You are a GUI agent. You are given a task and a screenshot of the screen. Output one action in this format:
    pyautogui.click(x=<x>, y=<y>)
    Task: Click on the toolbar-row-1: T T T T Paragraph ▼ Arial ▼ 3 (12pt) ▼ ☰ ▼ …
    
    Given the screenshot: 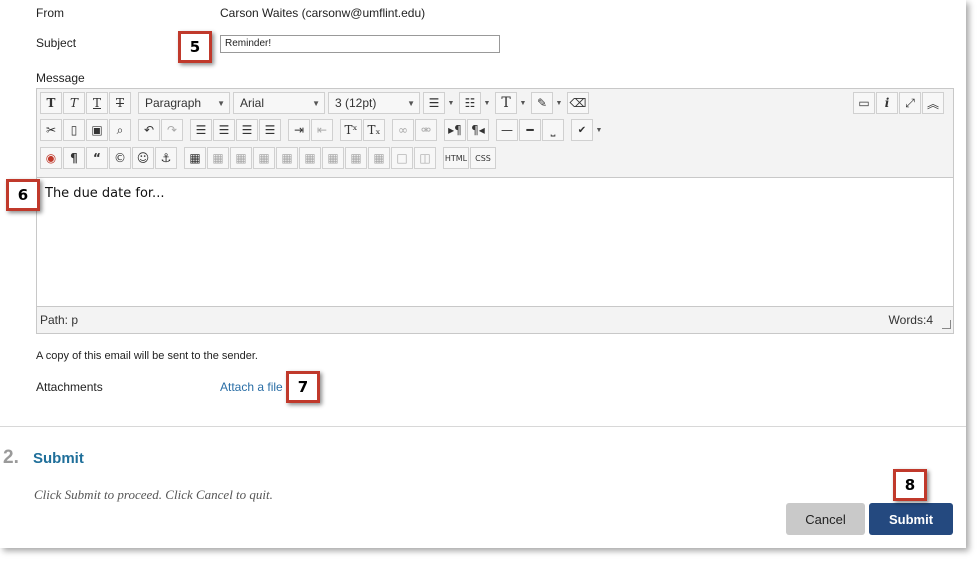 What is the action you would take?
    pyautogui.click(x=315, y=103)
    